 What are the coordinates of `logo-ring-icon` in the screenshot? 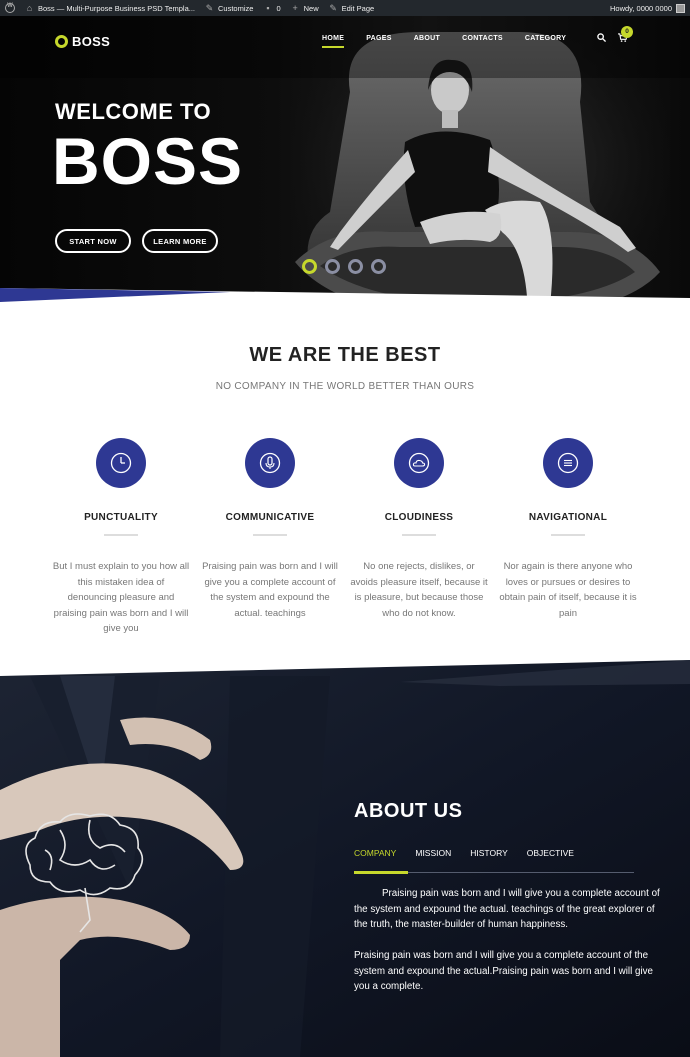 It's located at (61, 41).